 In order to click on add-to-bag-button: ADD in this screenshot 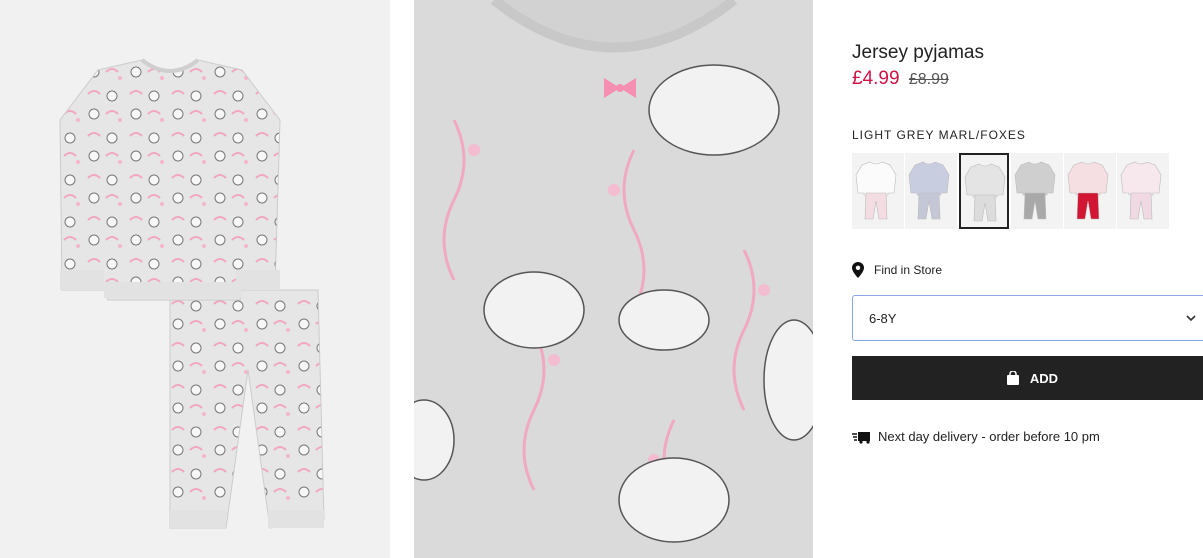, I will do `click(1027, 378)`.